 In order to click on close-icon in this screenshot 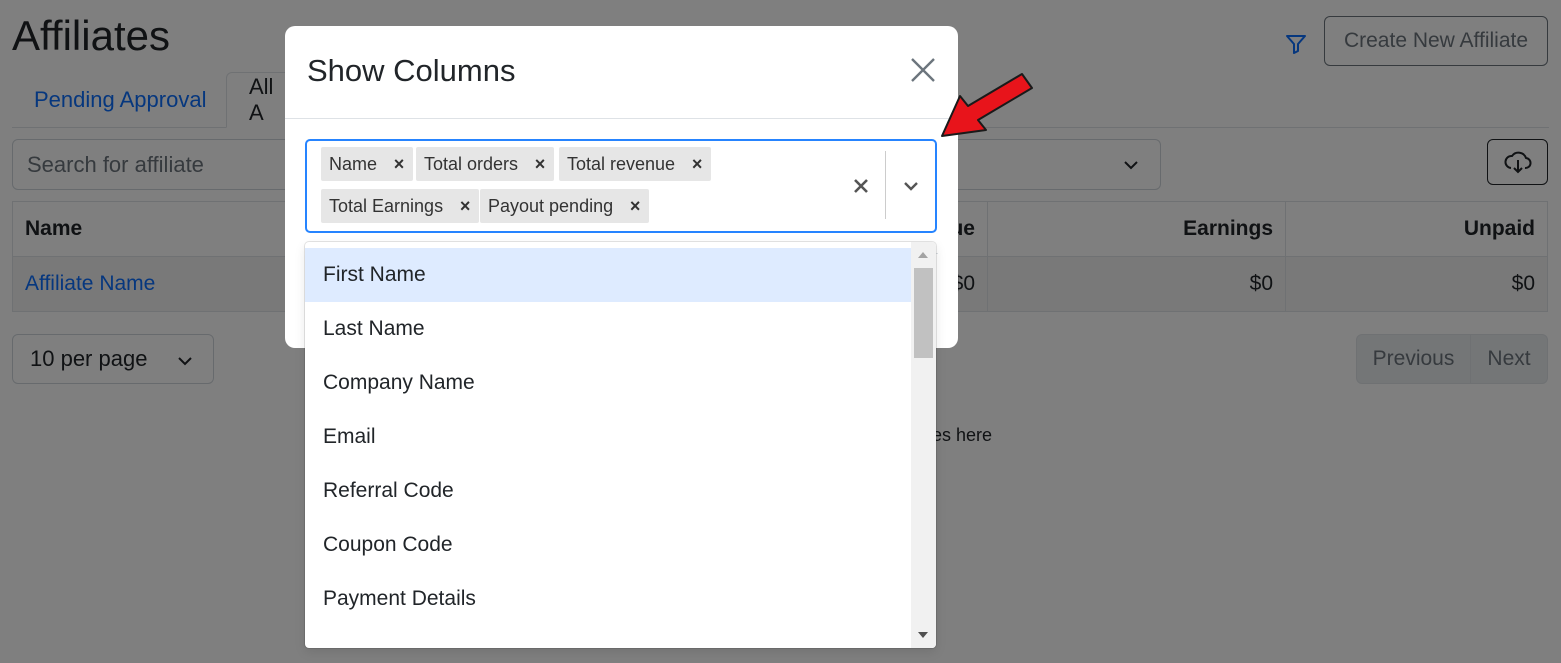, I will do `click(923, 70)`.